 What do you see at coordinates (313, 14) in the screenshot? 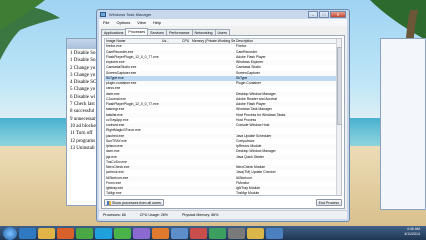
I see `minimize-button: –` at bounding box center [313, 14].